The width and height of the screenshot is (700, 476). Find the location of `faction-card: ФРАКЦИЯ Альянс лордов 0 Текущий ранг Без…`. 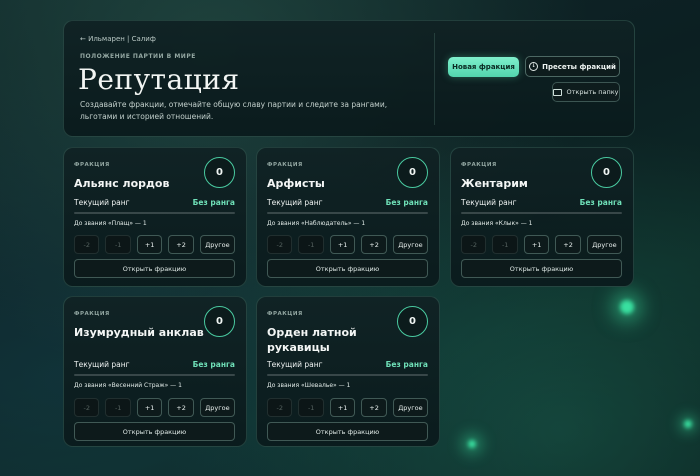

faction-card: ФРАКЦИЯ Альянс лордов 0 Текущий ранг Без… is located at coordinates (155, 217).